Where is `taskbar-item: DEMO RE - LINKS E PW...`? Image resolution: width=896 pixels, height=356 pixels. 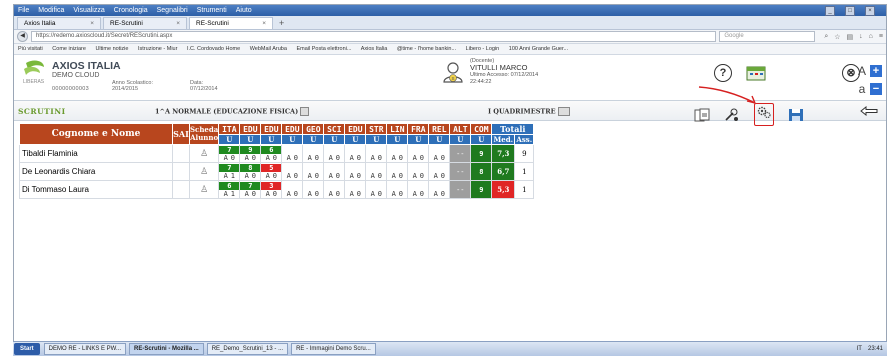 taskbar-item: DEMO RE - LINKS E PW... is located at coordinates (85, 349).